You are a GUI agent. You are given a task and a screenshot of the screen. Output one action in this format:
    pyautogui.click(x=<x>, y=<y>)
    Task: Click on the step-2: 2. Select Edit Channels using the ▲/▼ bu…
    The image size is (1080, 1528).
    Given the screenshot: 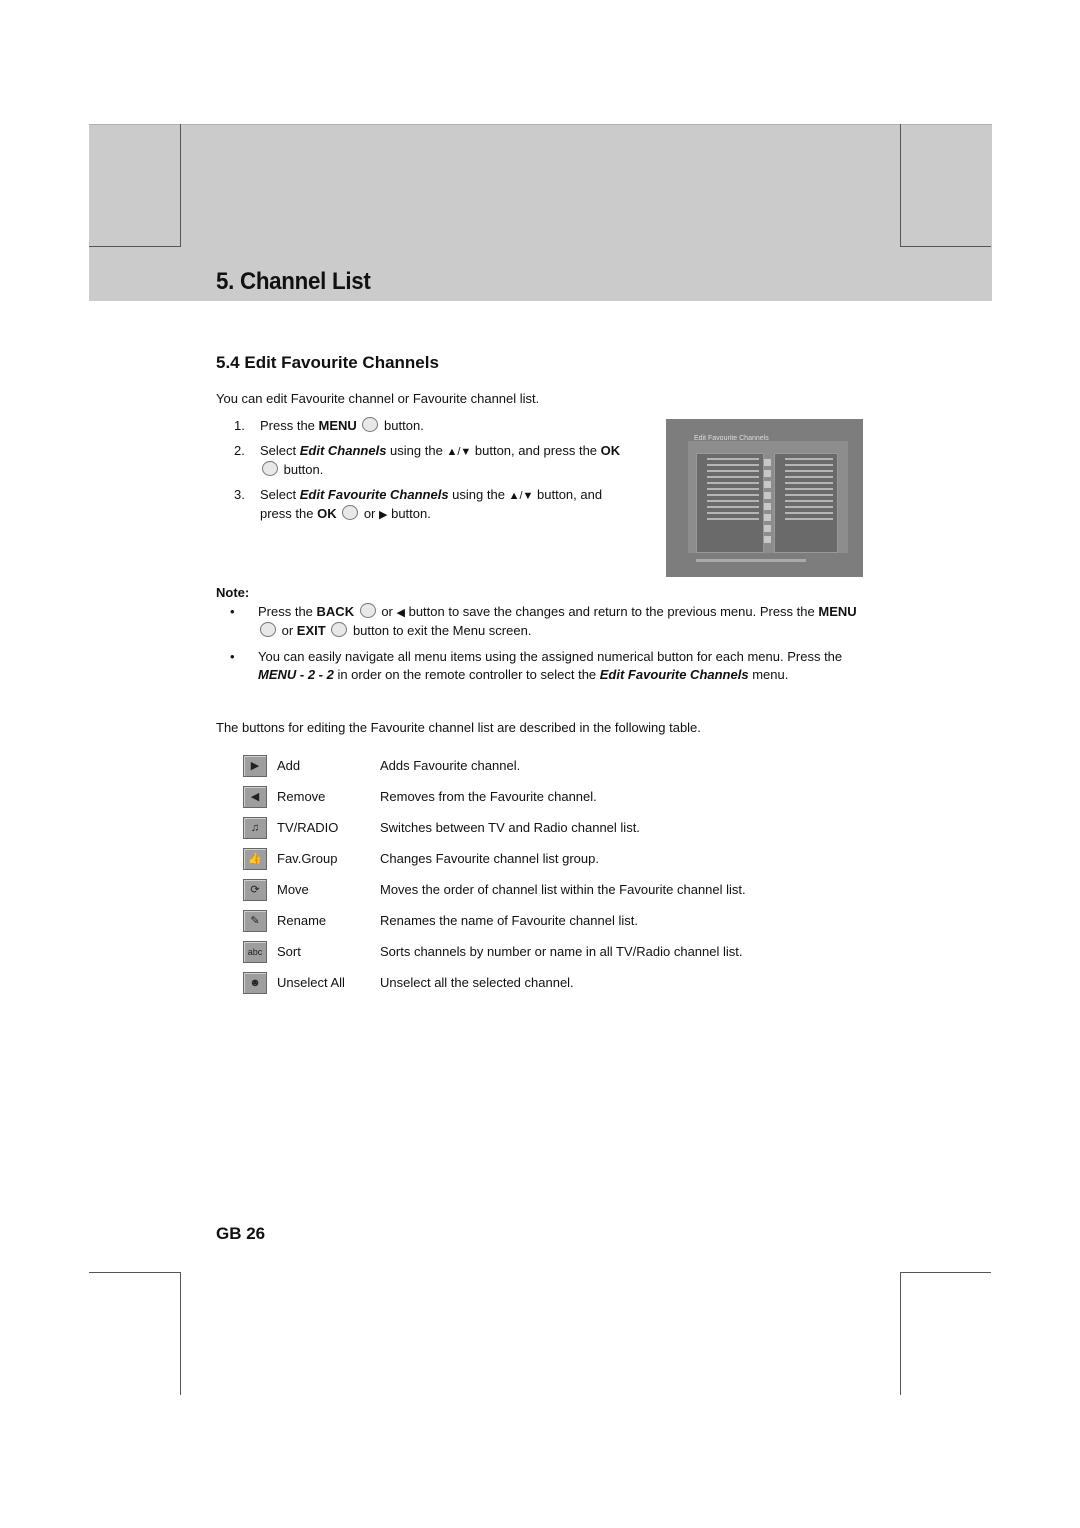 What is the action you would take?
    pyautogui.click(x=427, y=460)
    